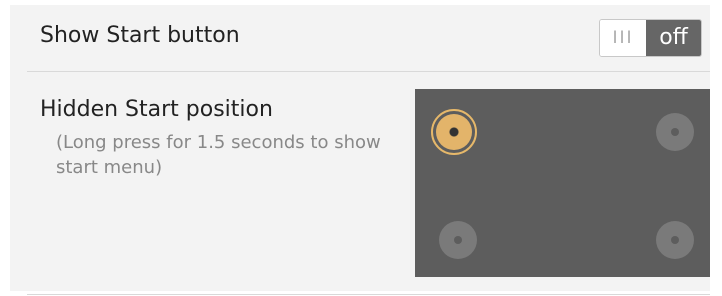  Describe the element at coordinates (675, 132) in the screenshot. I see `position-top-right-radio` at that location.